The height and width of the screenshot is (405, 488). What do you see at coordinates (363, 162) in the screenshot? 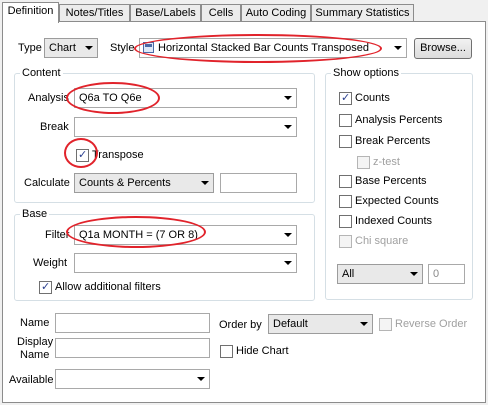
I see `z-test-checkbox` at bounding box center [363, 162].